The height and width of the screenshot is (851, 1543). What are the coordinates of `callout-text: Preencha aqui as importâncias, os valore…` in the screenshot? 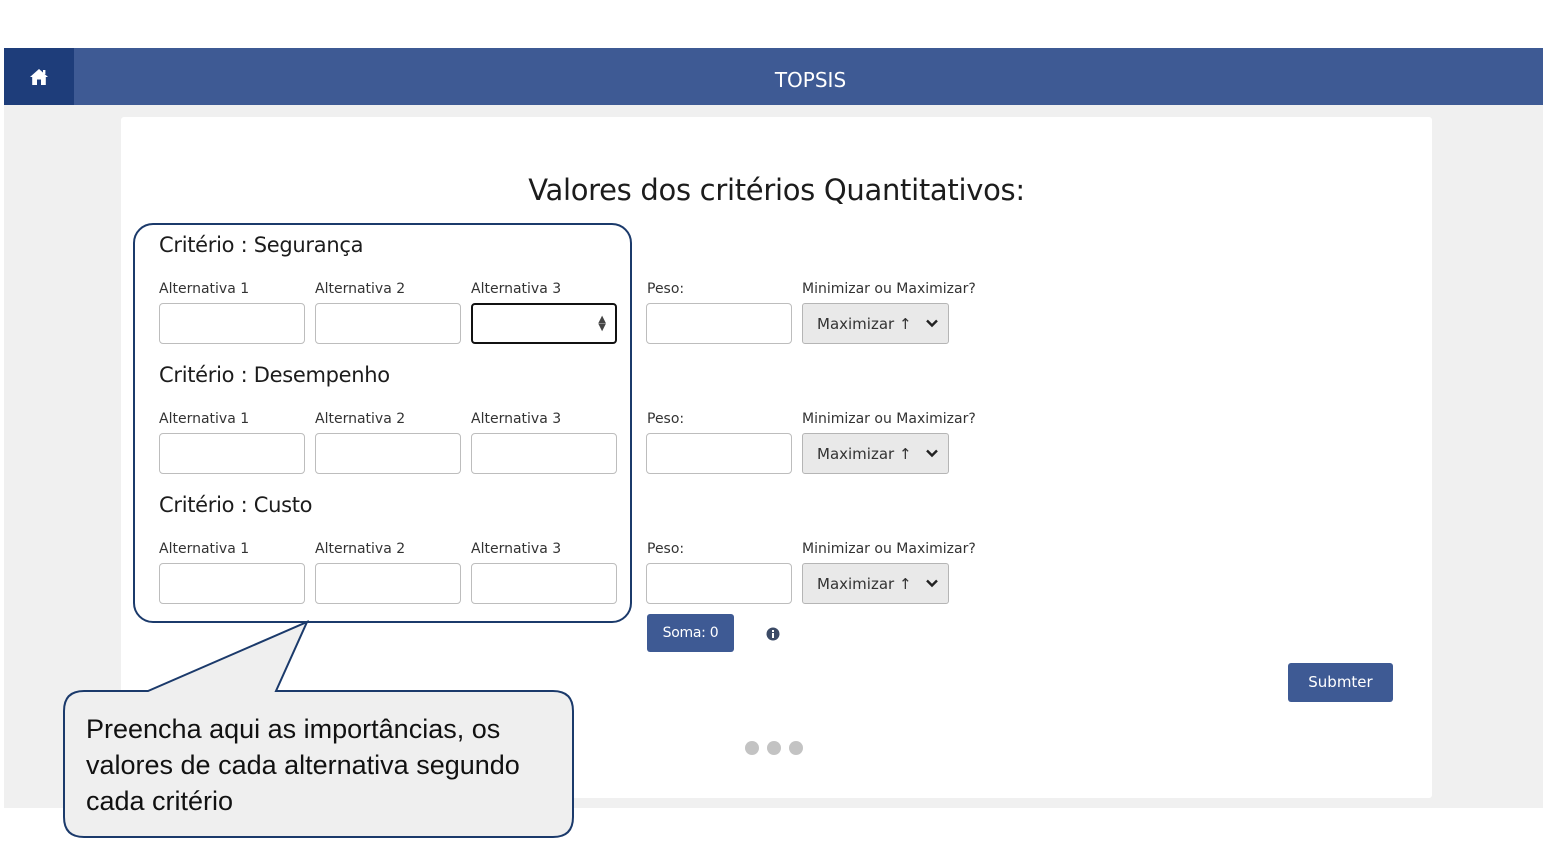 It's located at (303, 765).